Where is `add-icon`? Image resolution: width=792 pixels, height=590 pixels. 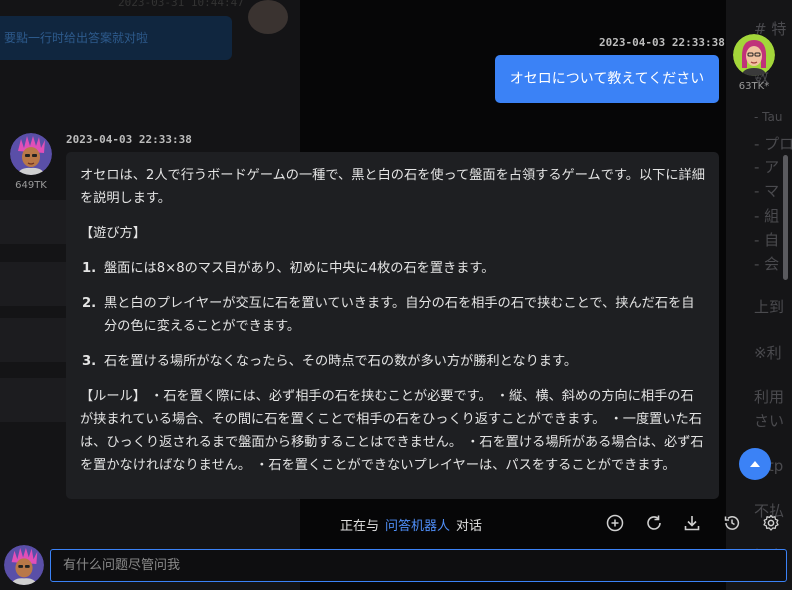 add-icon is located at coordinates (615, 523).